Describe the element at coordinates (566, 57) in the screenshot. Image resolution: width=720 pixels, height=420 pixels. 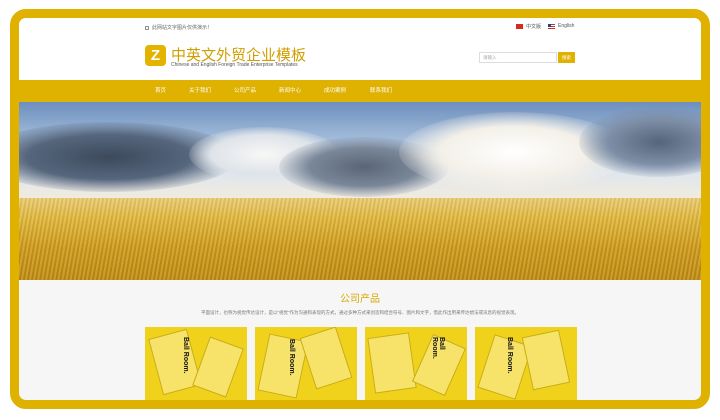
I see `search-button: 搜索` at that location.